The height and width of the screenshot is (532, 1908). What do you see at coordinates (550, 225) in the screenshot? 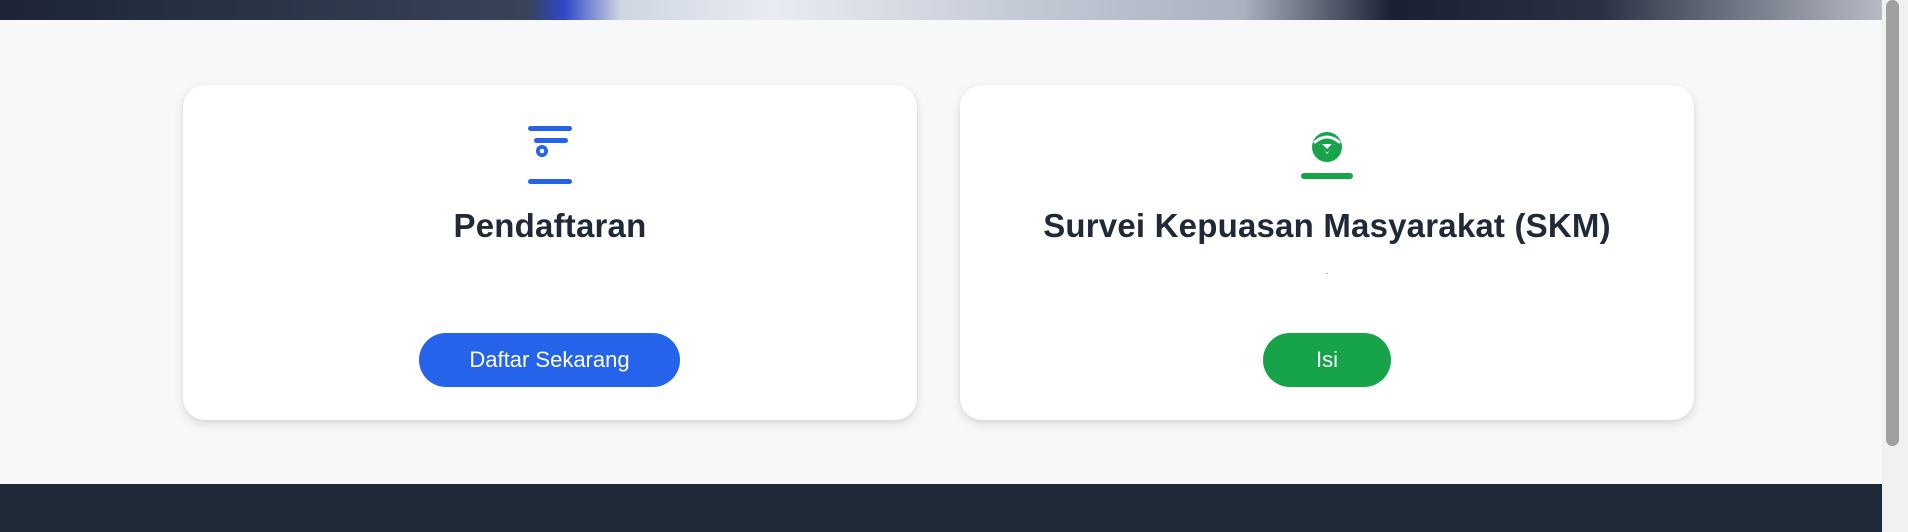
I see `registration-title: Pendaftaran` at bounding box center [550, 225].